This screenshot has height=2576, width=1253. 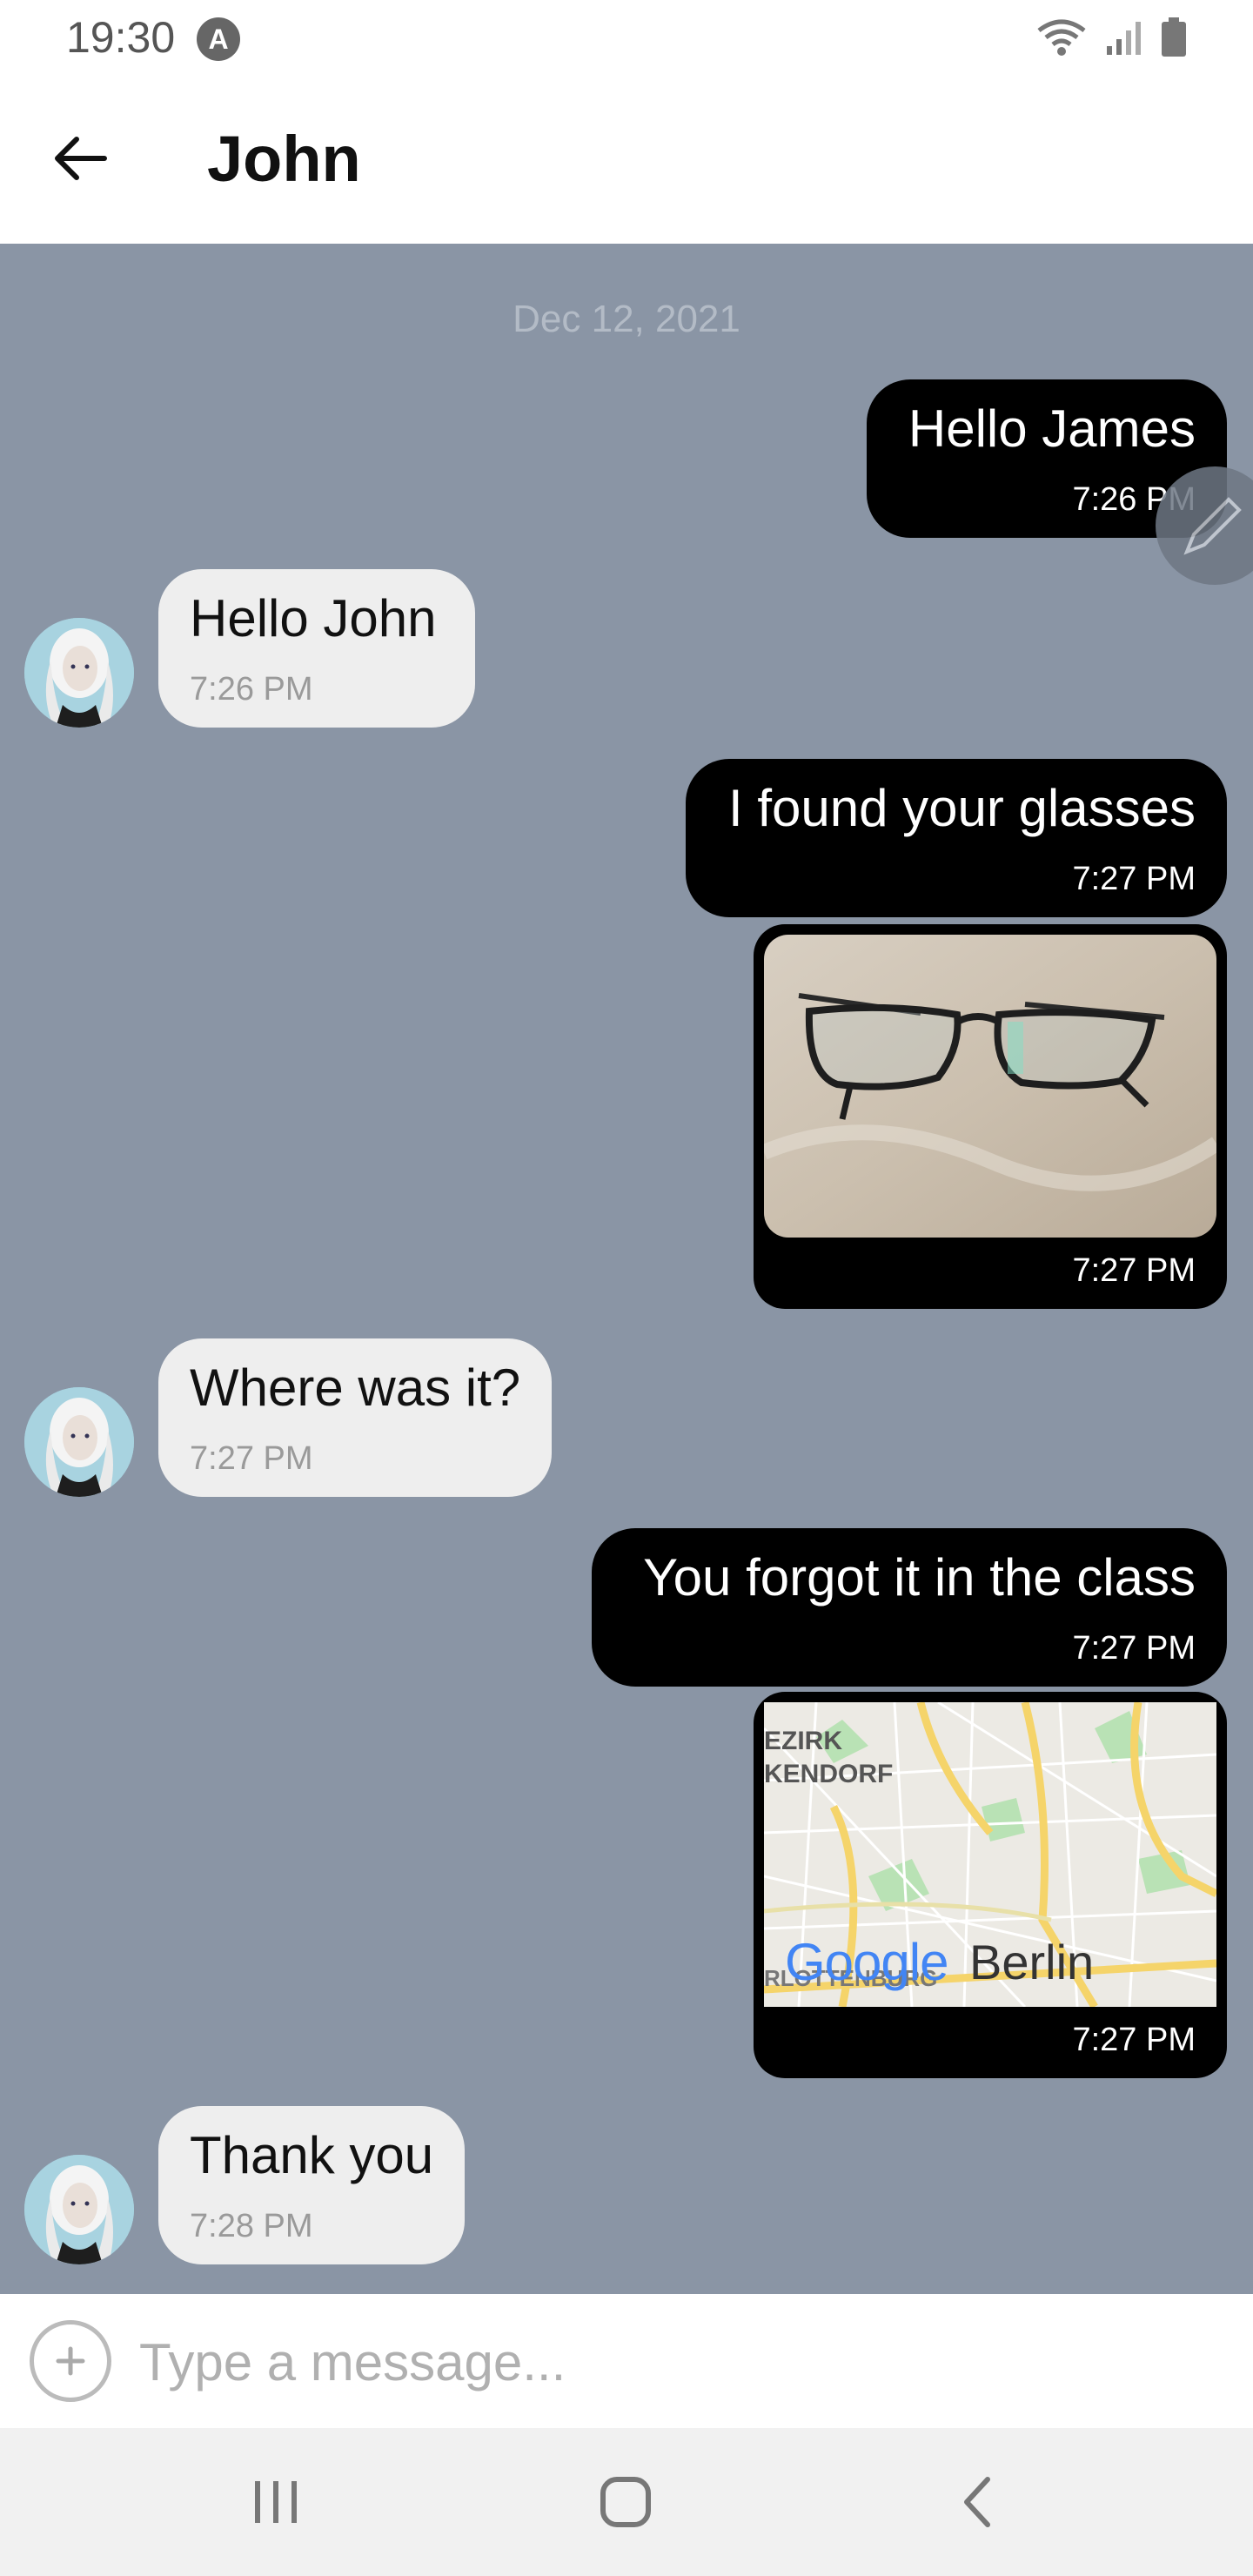 I want to click on back-icon, so click(x=977, y=2502).